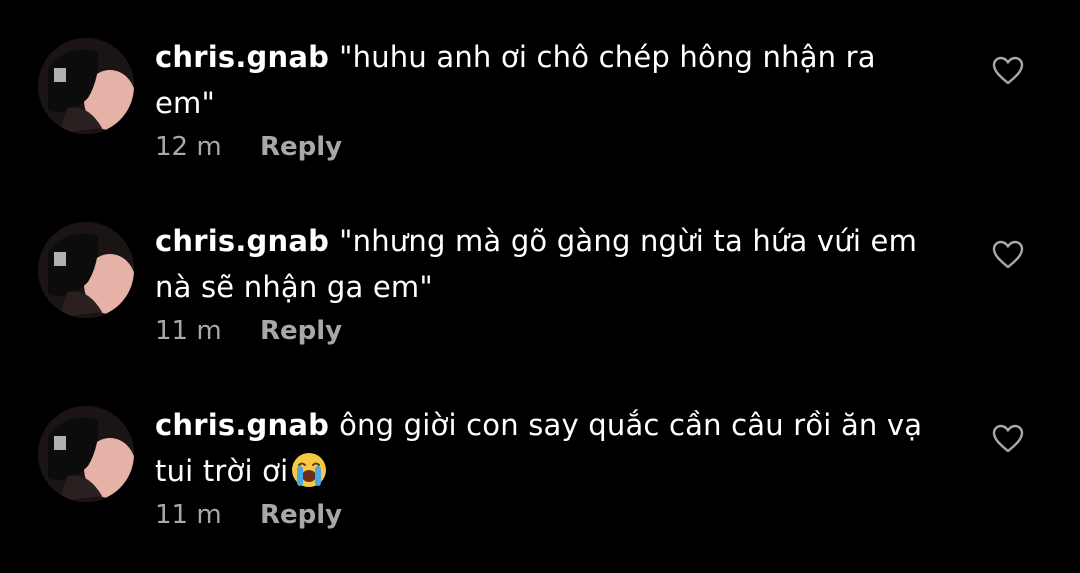 The image size is (1080, 573). I want to click on timestamp: 12 m, so click(188, 147).